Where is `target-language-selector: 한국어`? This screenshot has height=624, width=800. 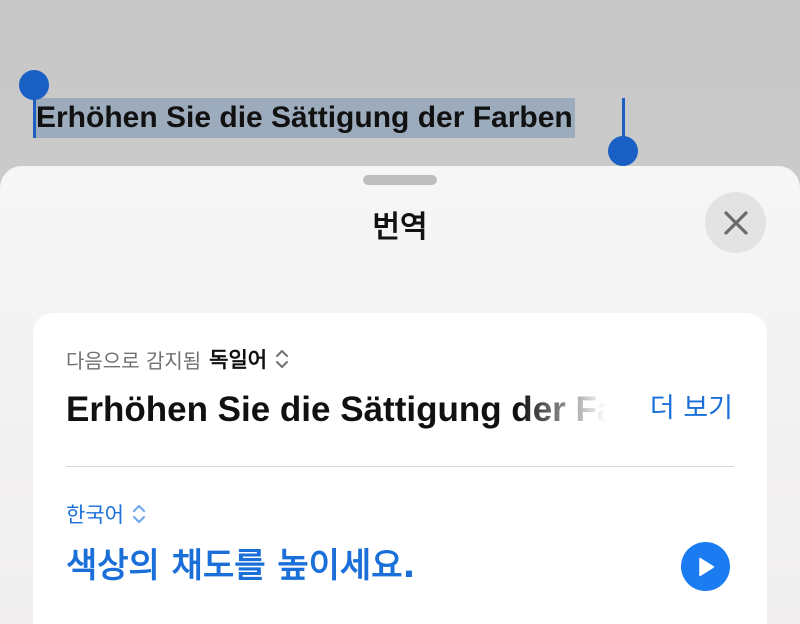
target-language-selector: 한국어 is located at coordinates (106, 514).